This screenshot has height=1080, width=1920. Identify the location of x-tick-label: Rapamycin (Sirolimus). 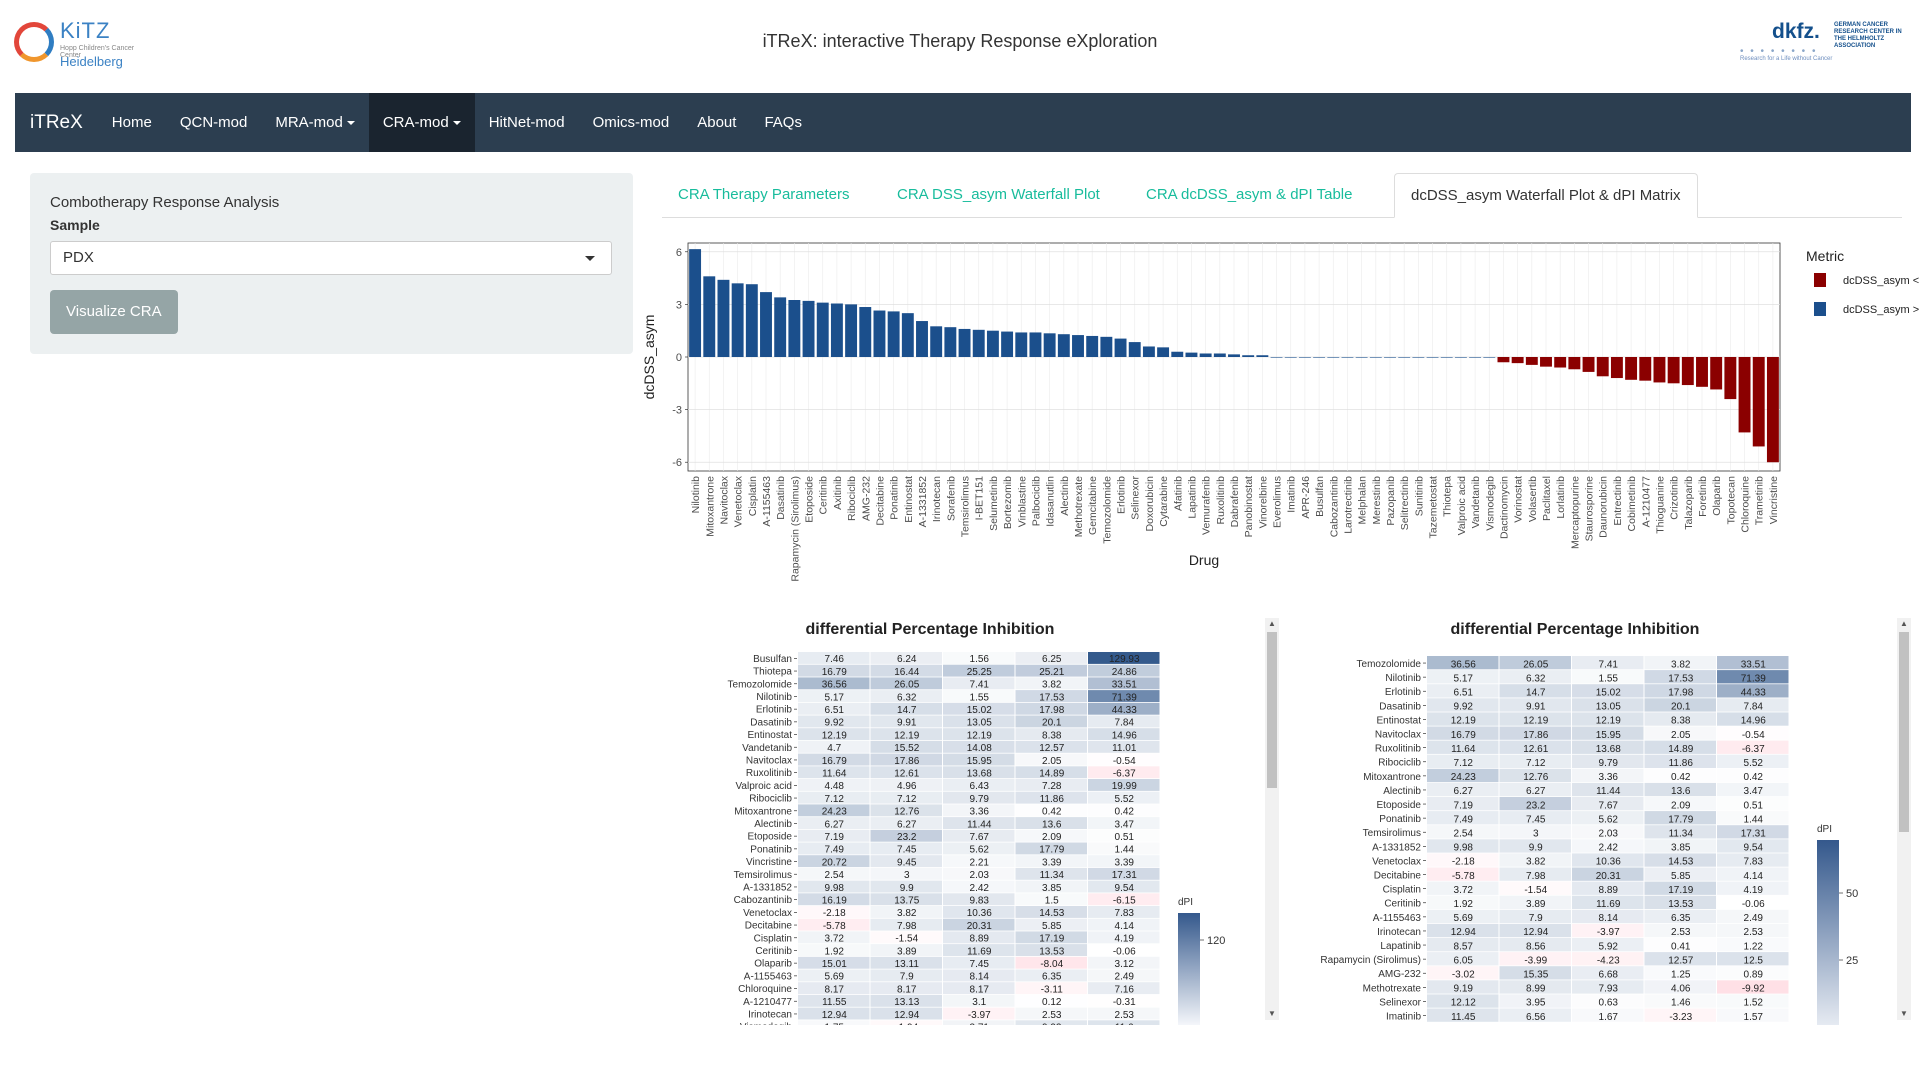
(795, 529).